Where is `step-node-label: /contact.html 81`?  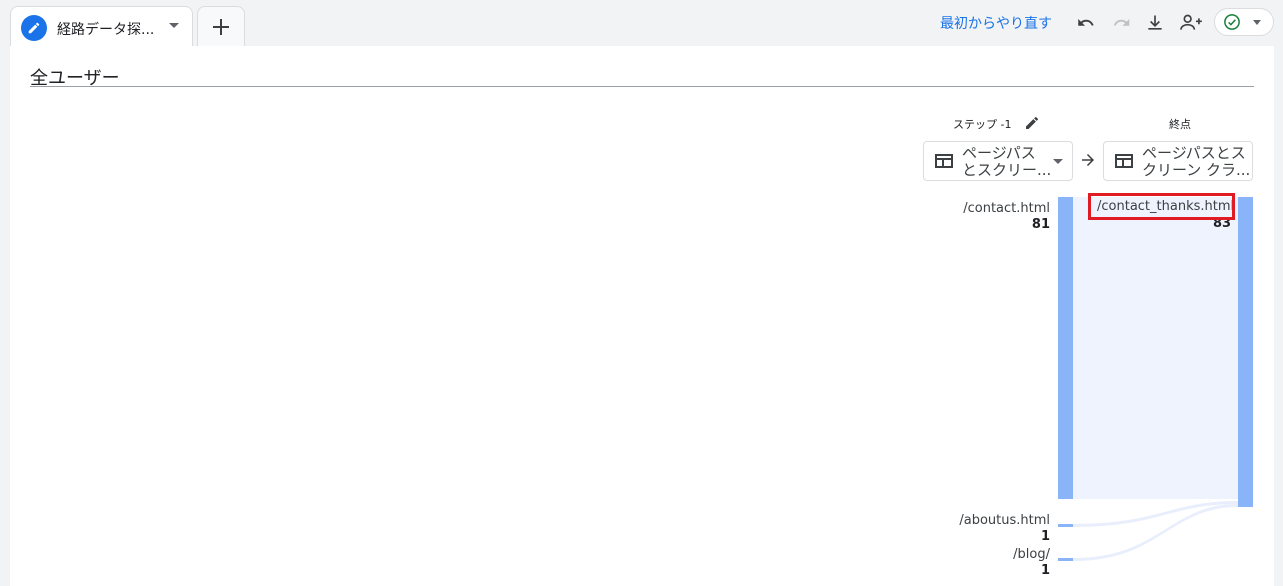 step-node-label: /contact.html 81 is located at coordinates (1006, 217).